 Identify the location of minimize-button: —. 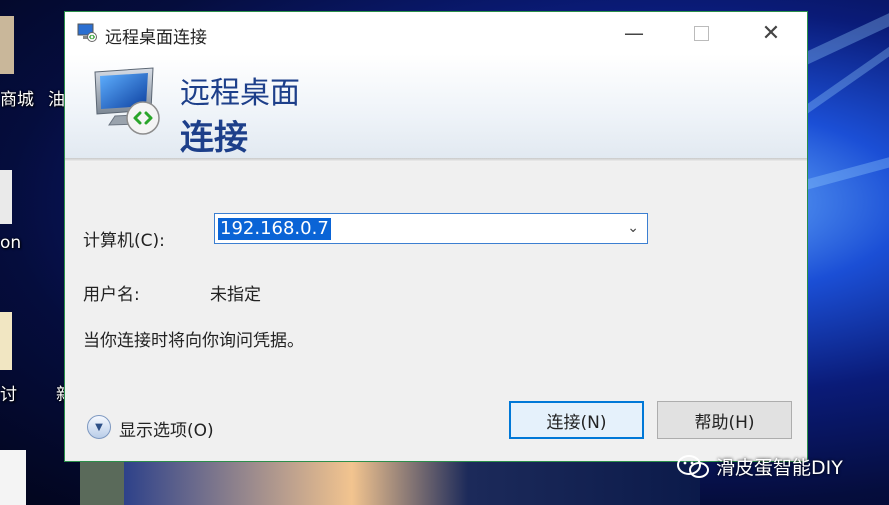
(634, 33).